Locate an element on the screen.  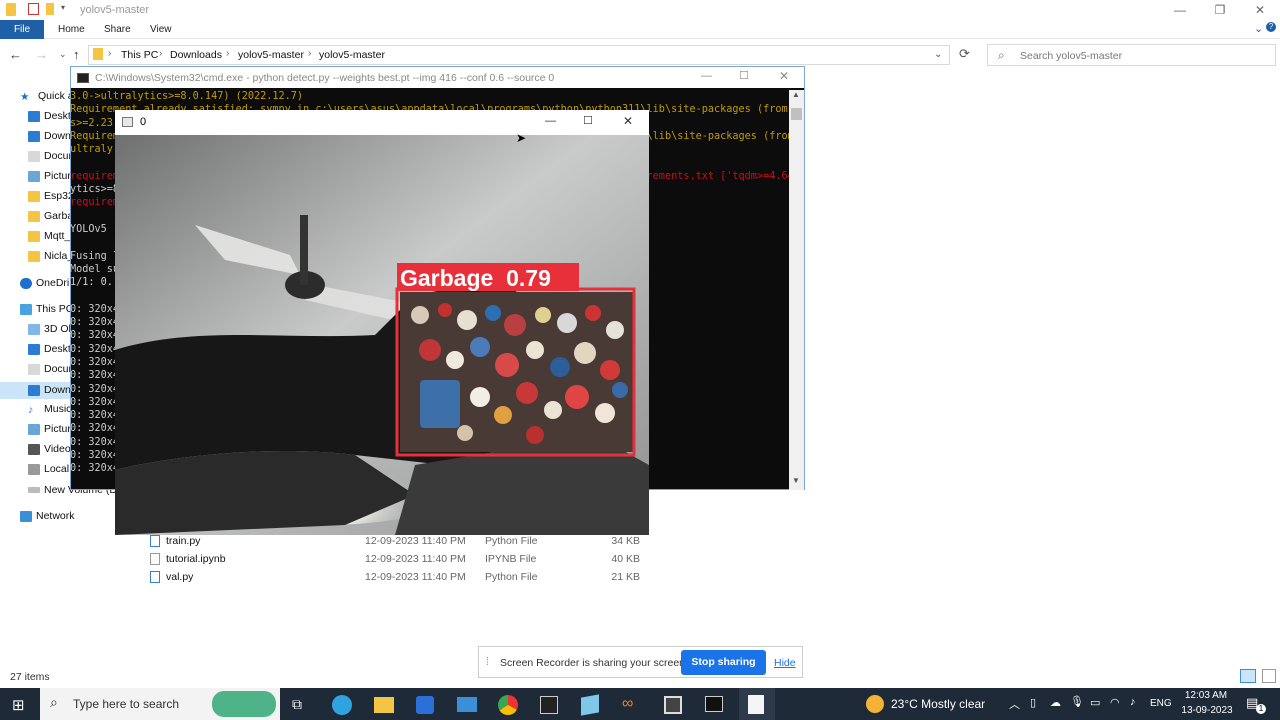
taskbar-search-placeholder: Type here to search is located at coordinates (126, 704).